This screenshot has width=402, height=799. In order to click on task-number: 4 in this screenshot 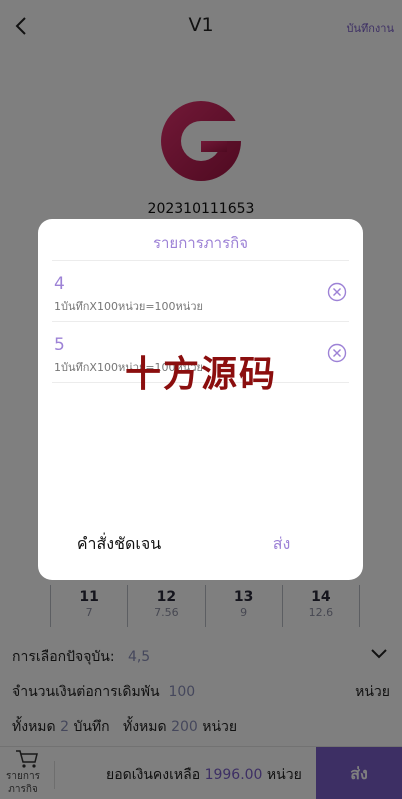, I will do `click(59, 284)`.